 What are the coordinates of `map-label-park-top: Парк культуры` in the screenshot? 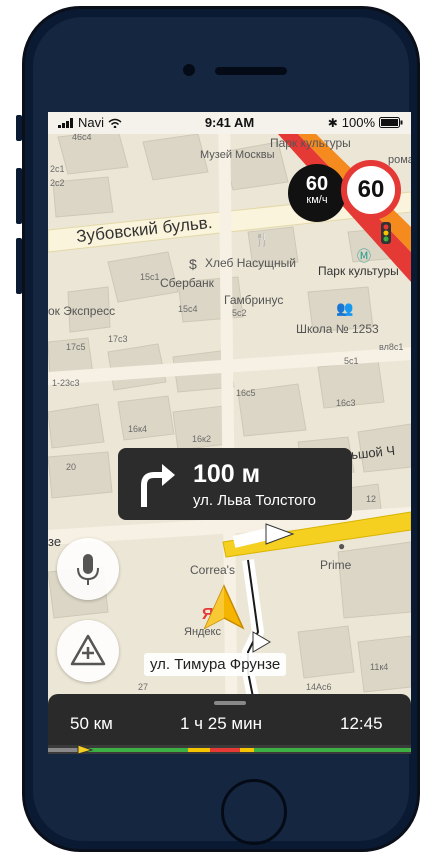 It's located at (310, 143).